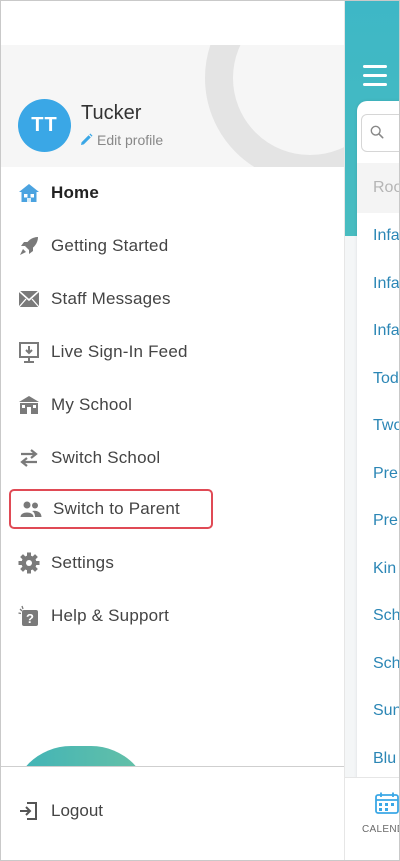 This screenshot has width=400, height=861. I want to click on menu-item-label: My School, so click(92, 404).